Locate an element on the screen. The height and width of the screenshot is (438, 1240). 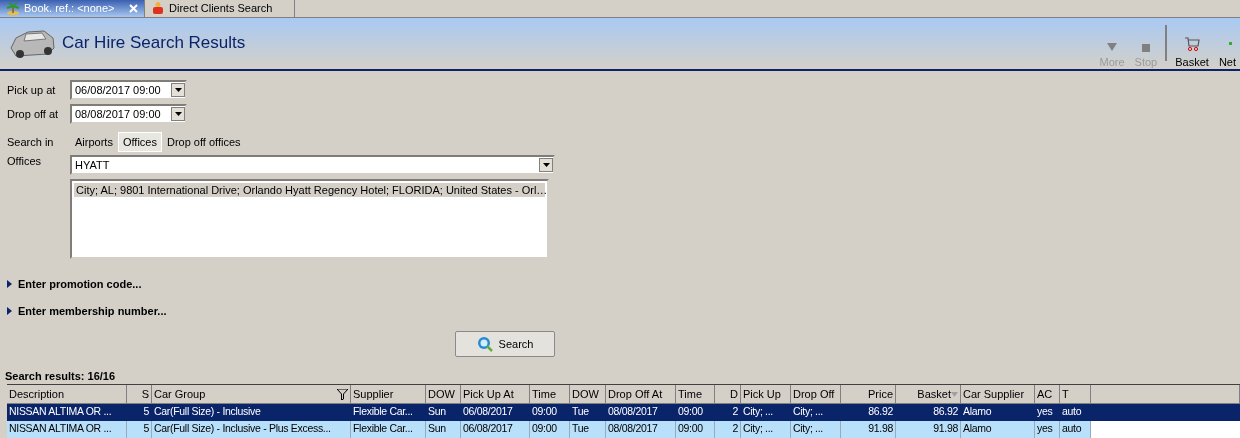
column-header: Basket is located at coordinates (928, 394).